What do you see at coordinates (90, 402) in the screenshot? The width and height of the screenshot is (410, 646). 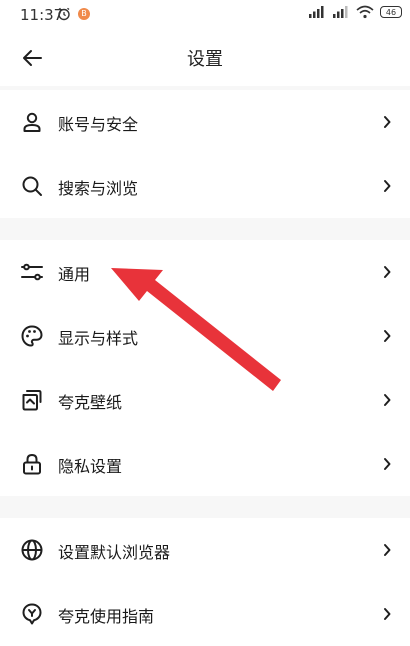 I see `settings-item-label: 夸克壁纸` at bounding box center [90, 402].